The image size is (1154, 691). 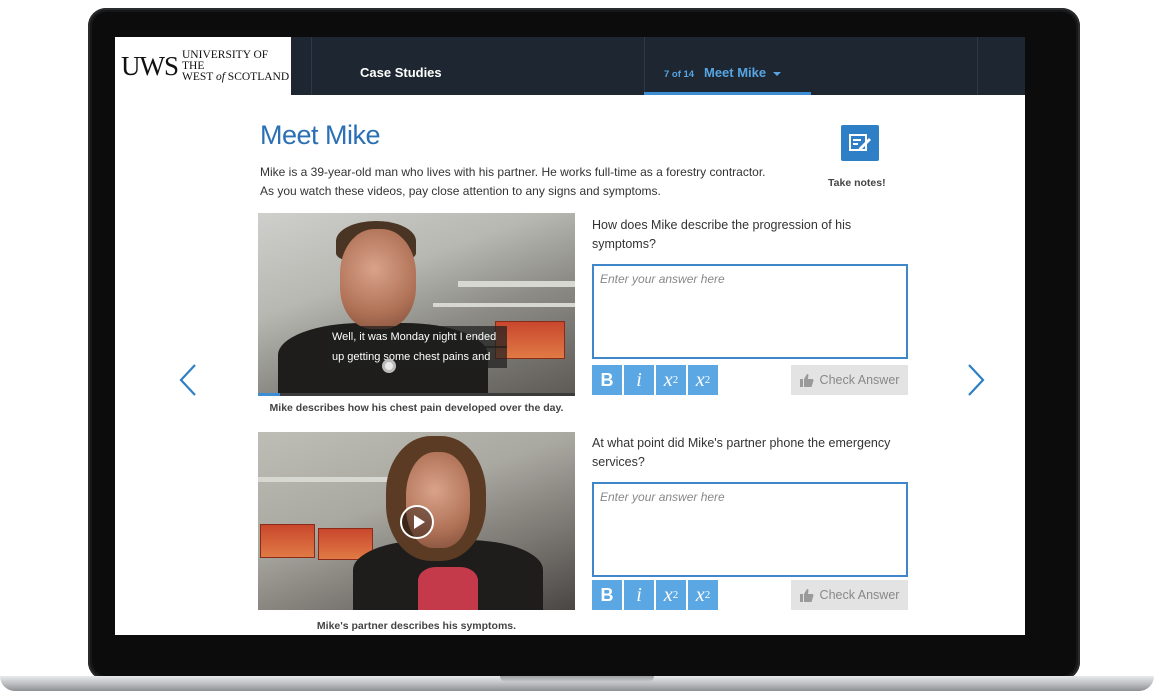 What do you see at coordinates (976, 380) in the screenshot?
I see `chevron-right-icon` at bounding box center [976, 380].